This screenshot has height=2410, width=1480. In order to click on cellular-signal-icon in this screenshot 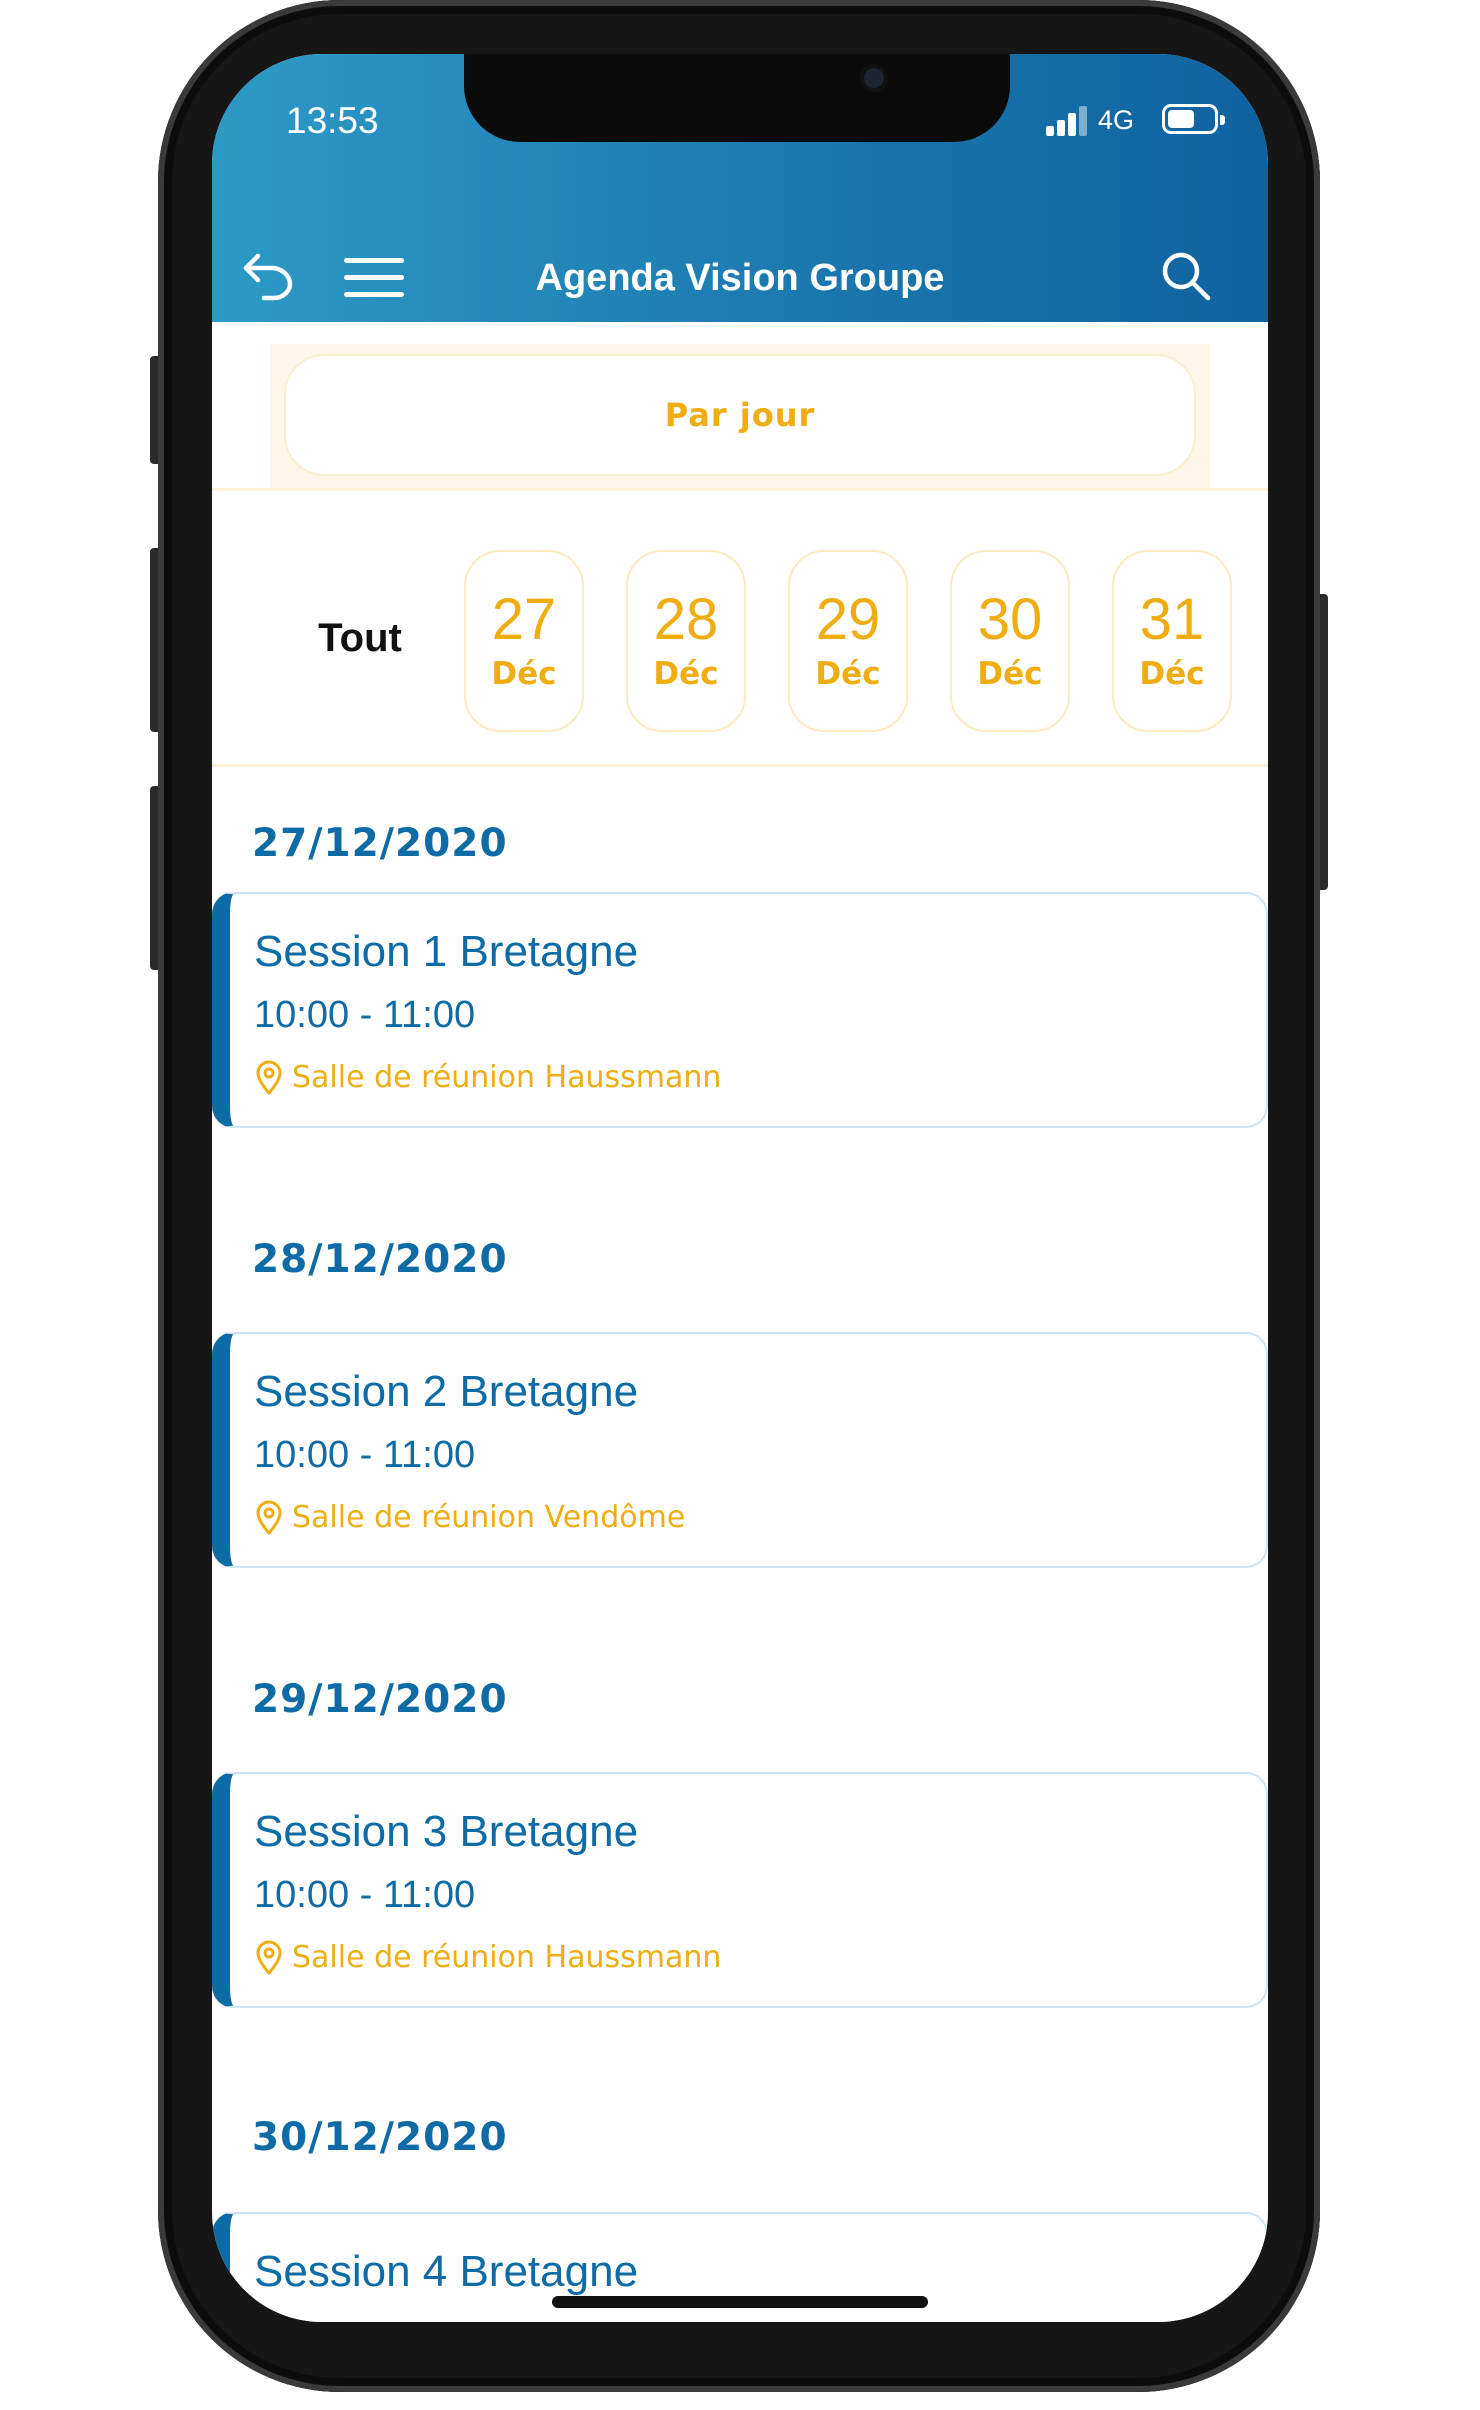, I will do `click(1067, 121)`.